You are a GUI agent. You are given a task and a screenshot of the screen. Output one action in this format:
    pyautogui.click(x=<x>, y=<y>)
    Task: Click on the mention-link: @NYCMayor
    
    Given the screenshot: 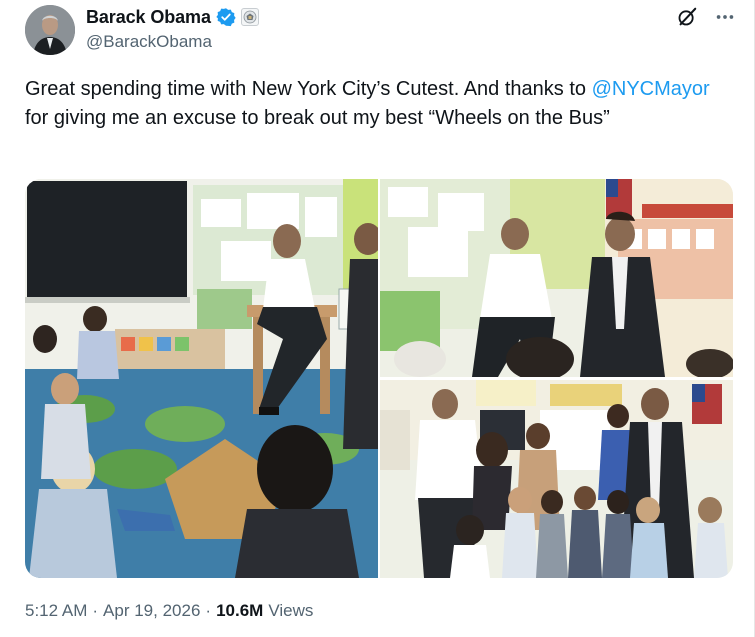 What is the action you would take?
    pyautogui.click(x=651, y=89)
    